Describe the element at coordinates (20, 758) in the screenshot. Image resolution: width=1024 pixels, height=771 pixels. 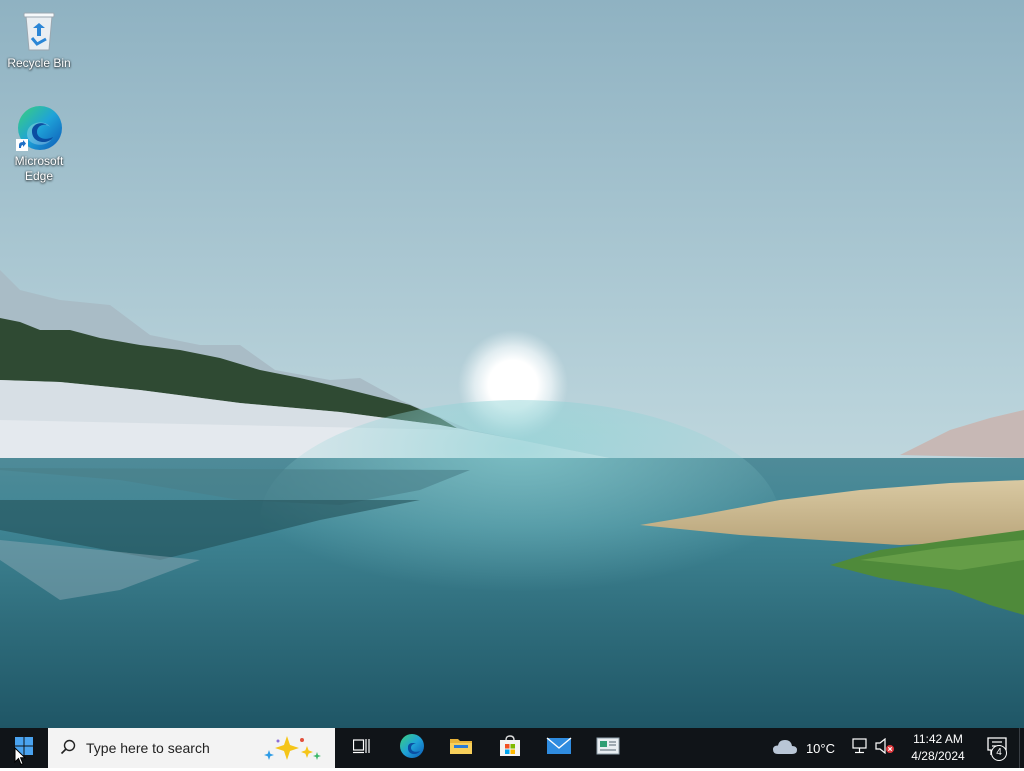
I see `mouse-cursor-icon` at that location.